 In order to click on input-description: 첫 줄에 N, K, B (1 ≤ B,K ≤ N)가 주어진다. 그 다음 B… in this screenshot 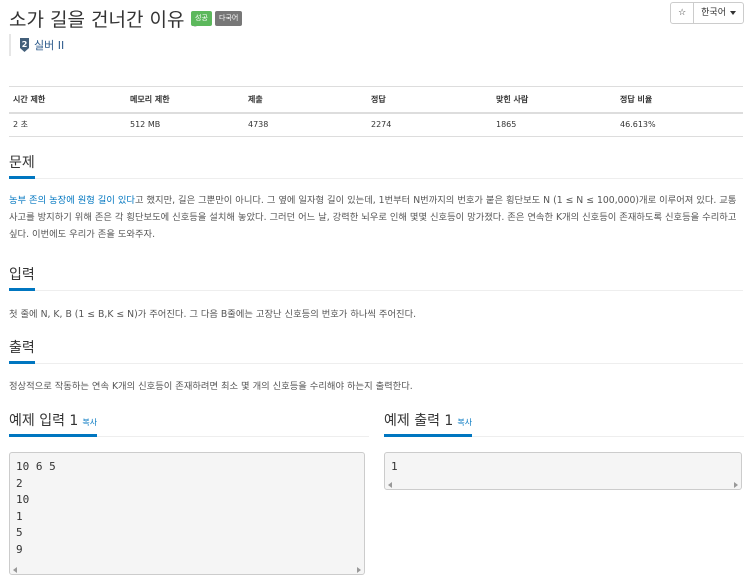, I will do `click(213, 314)`.